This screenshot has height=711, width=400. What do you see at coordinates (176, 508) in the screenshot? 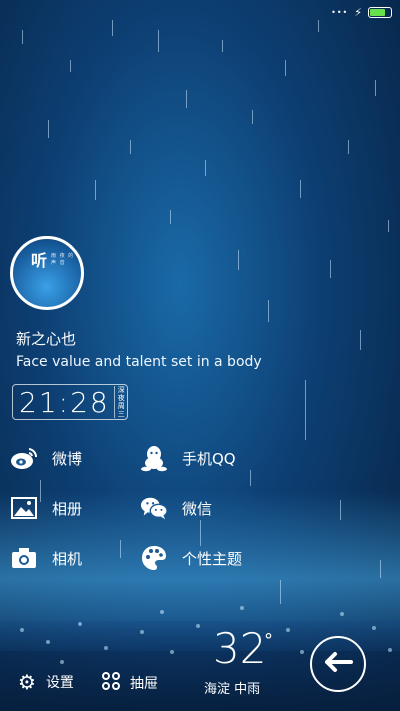
I see `app-wechat: 微信` at bounding box center [176, 508].